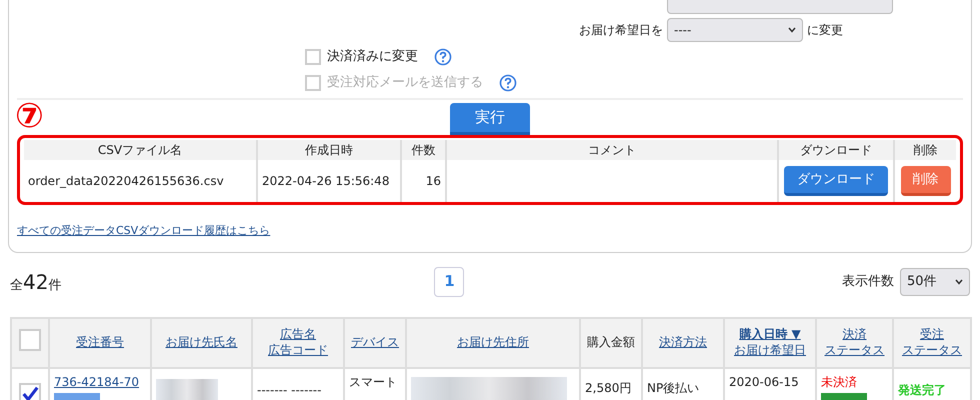 The image size is (980, 400). What do you see at coordinates (29, 116) in the screenshot?
I see `annotation-number: ⑦` at bounding box center [29, 116].